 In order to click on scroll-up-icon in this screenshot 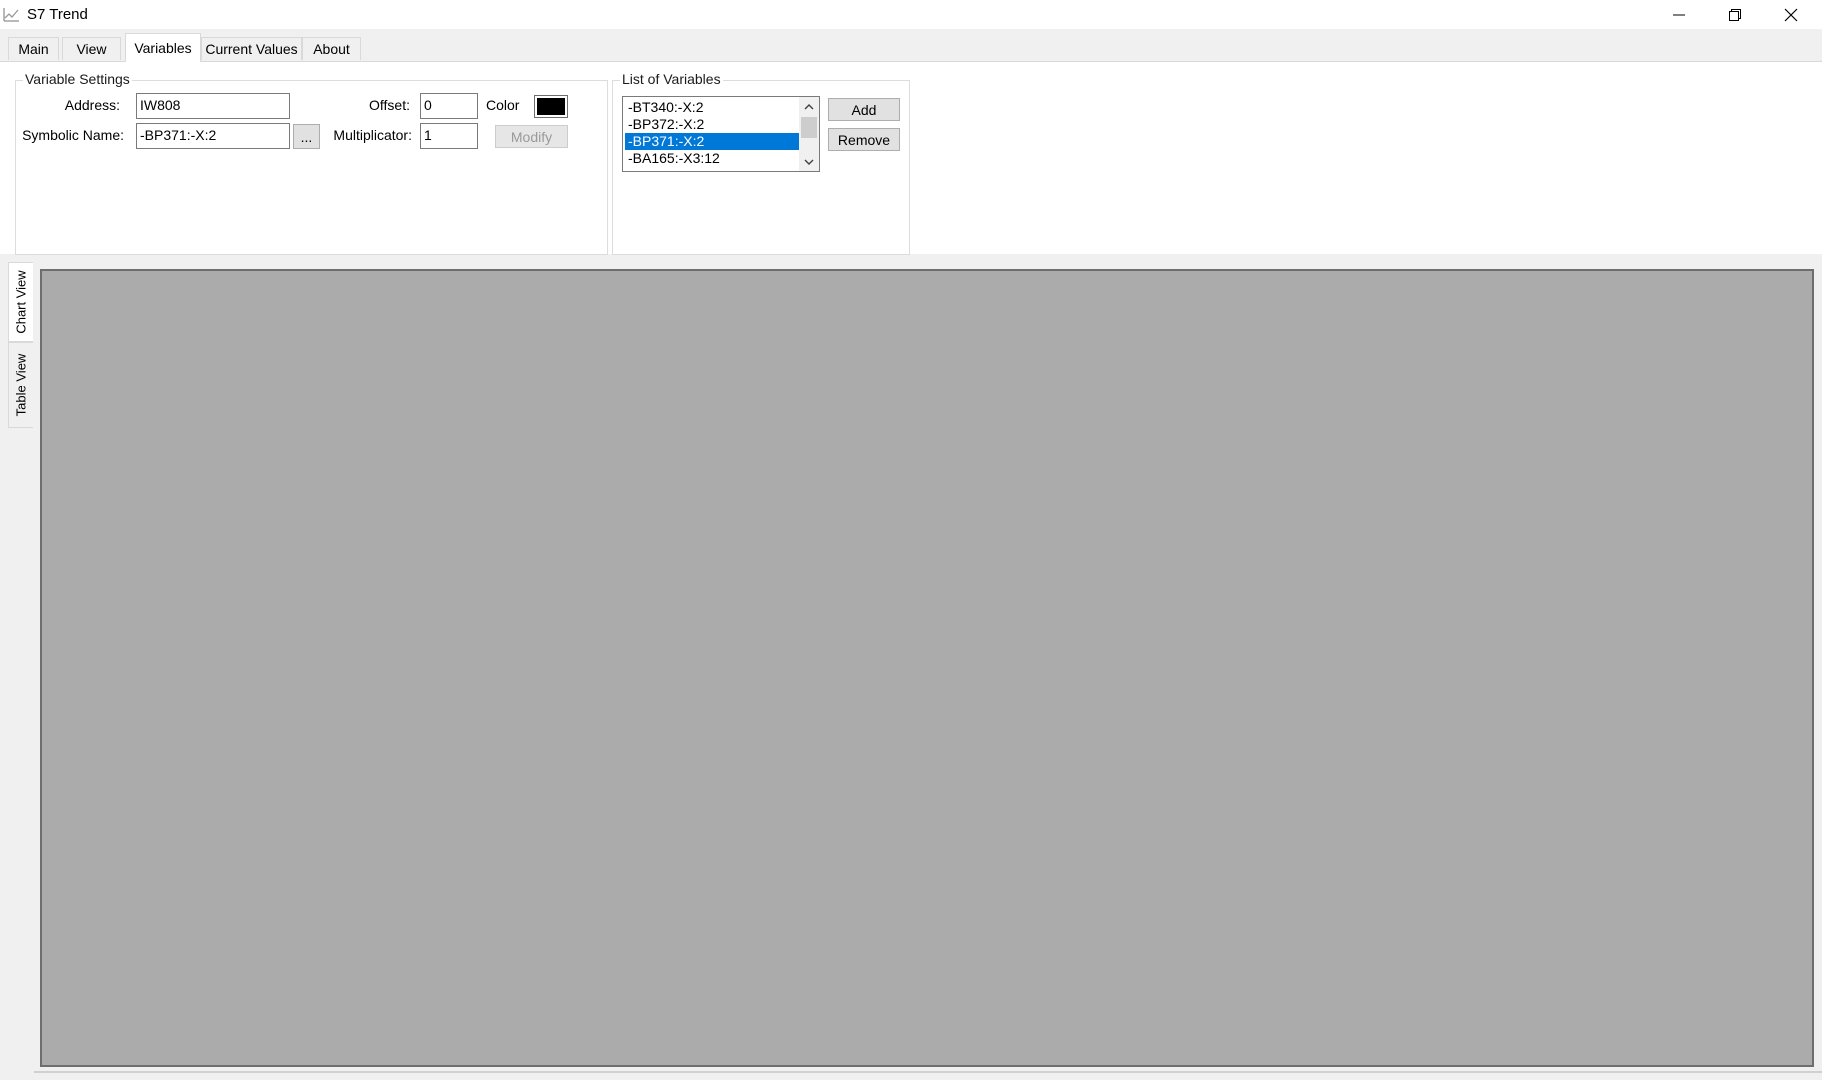, I will do `click(809, 106)`.